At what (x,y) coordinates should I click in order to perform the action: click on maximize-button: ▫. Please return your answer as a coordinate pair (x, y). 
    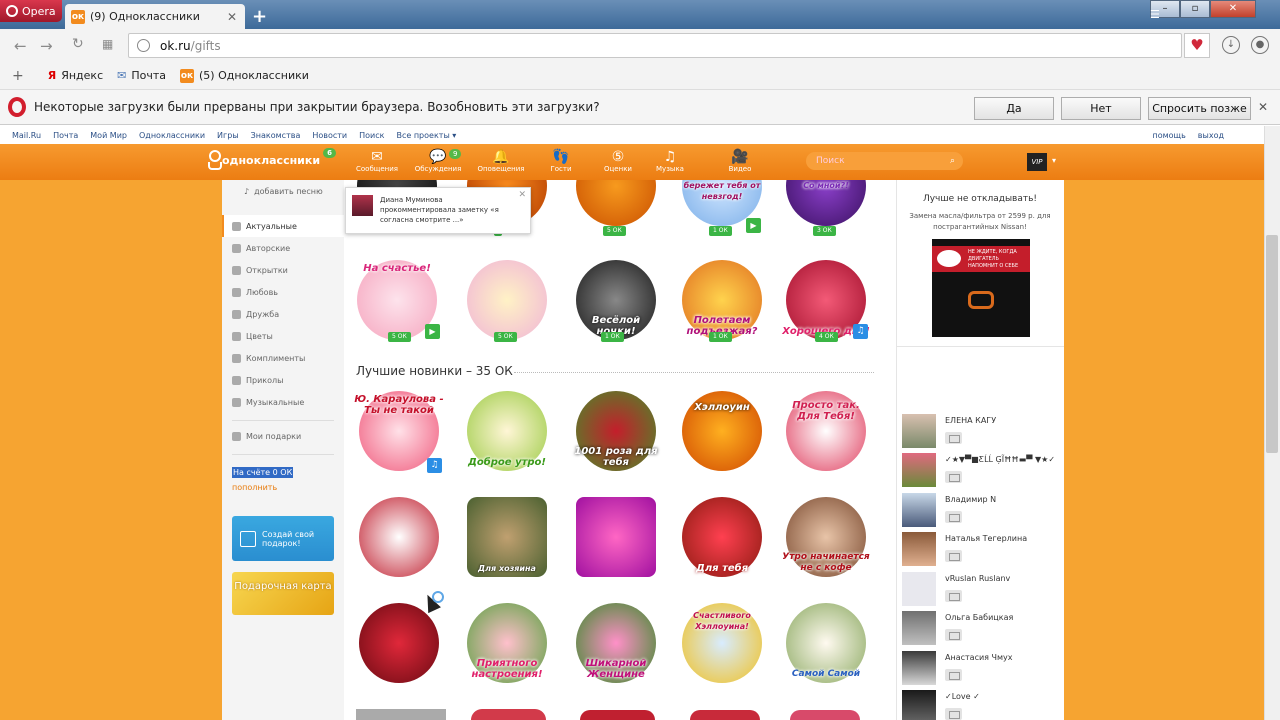
    Looking at the image, I should click on (1195, 9).